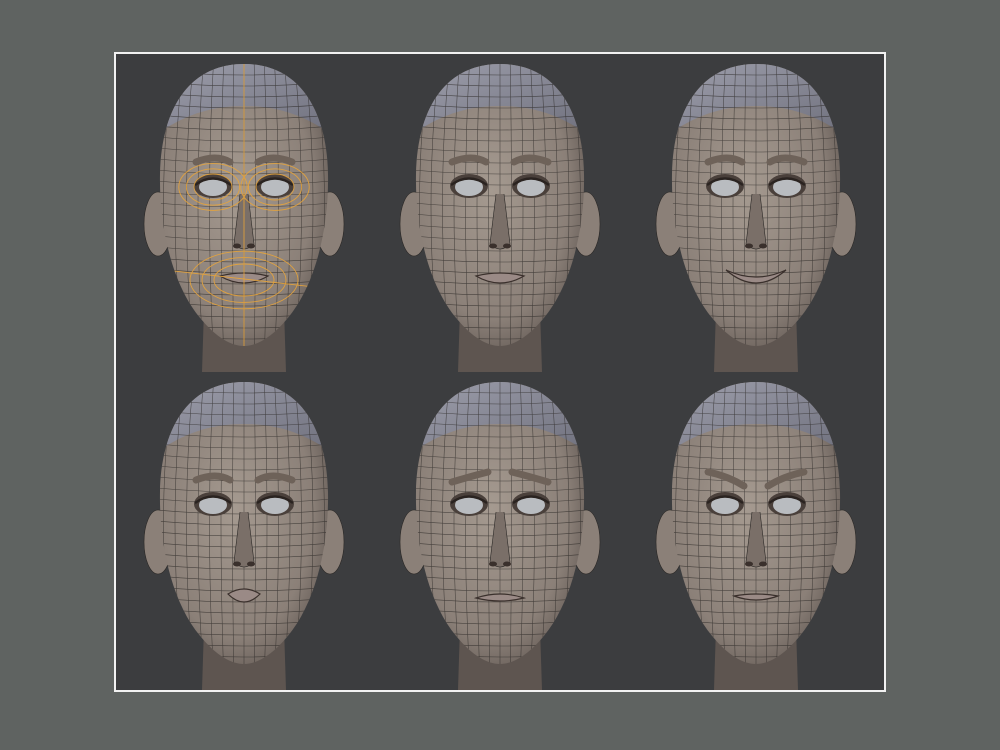 The width and height of the screenshot is (1000, 750). I want to click on head-panel-sad, so click(500, 531).